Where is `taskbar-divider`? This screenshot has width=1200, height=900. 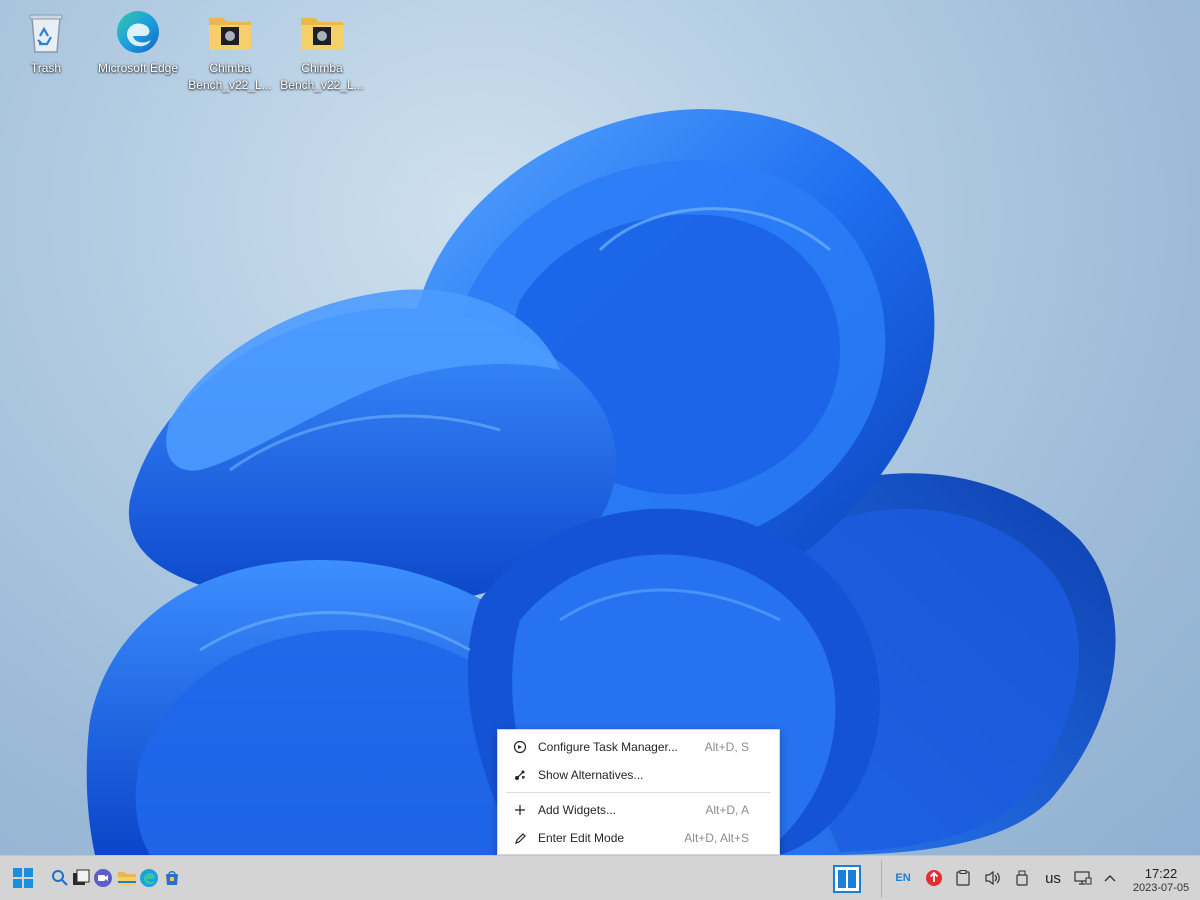
taskbar-divider is located at coordinates (881, 878).